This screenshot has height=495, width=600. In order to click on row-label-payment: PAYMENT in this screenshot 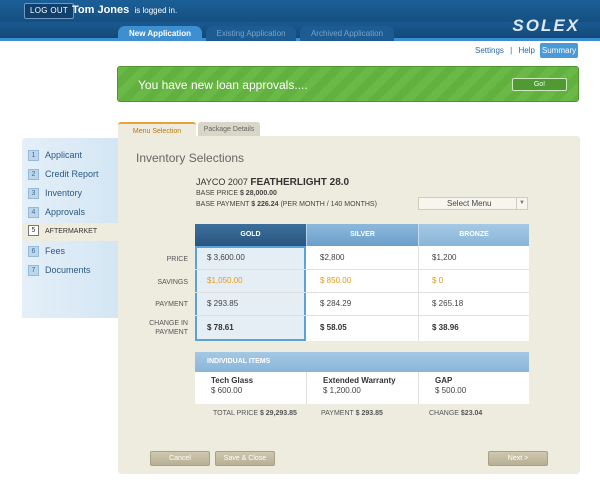, I will do `click(171, 304)`.